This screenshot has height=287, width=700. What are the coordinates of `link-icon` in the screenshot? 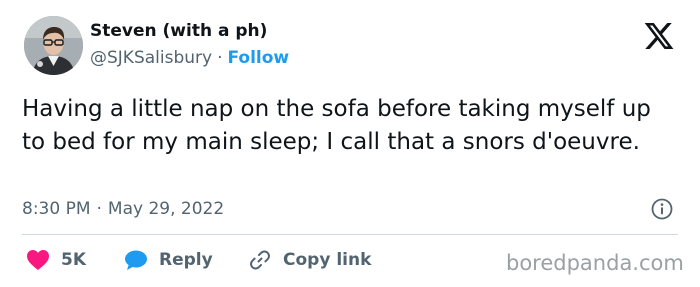 It's located at (260, 260).